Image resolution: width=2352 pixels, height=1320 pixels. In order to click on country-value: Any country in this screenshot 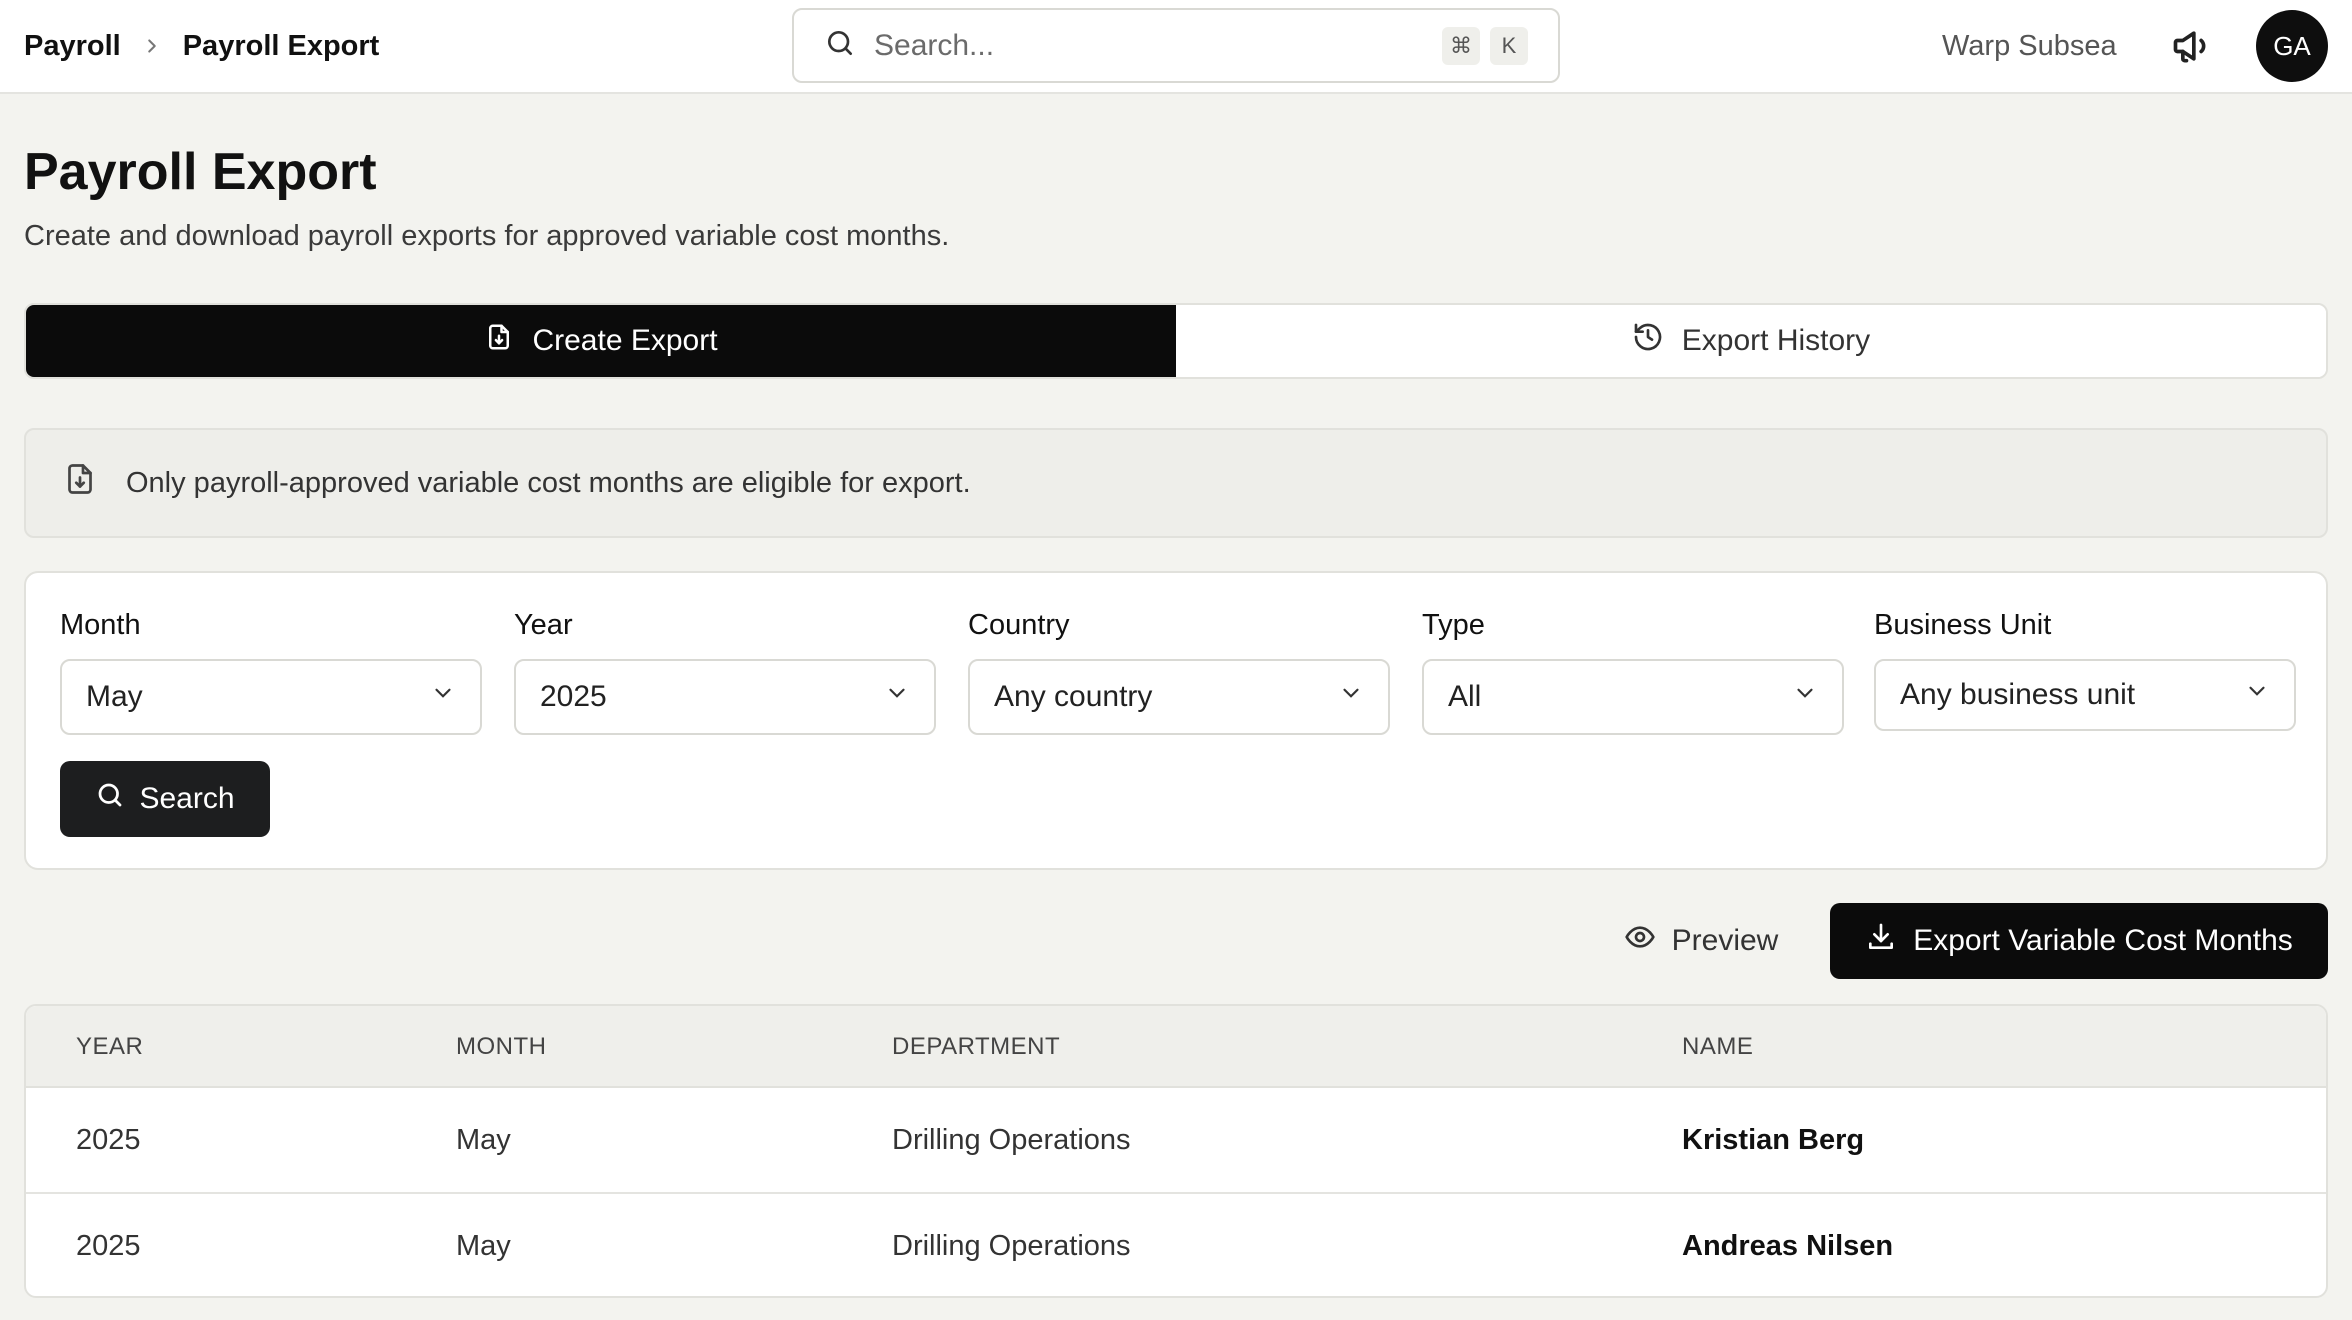, I will do `click(1073, 696)`.